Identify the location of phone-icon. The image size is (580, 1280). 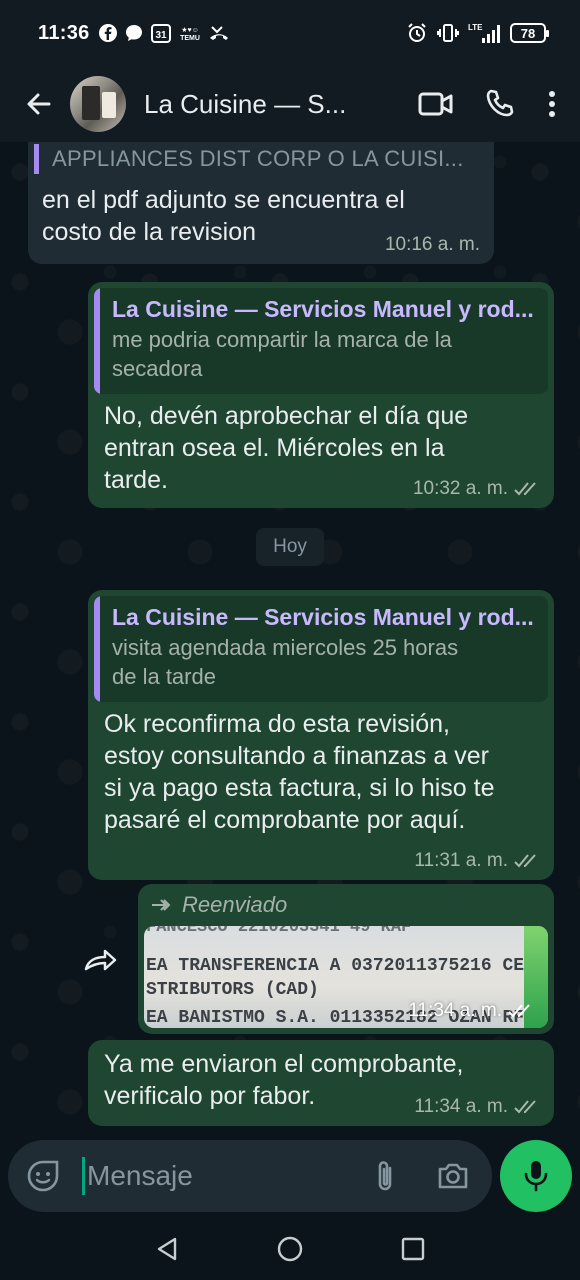
(500, 103).